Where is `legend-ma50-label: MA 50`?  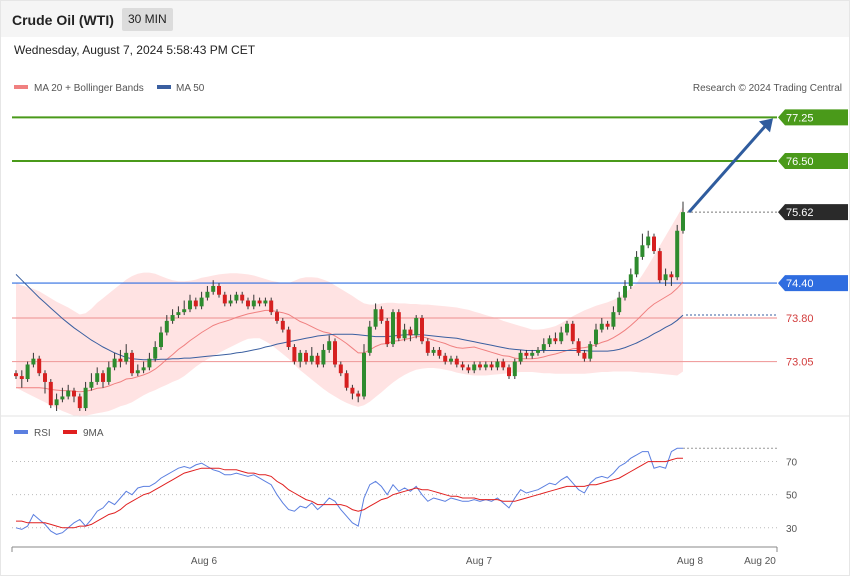 legend-ma50-label: MA 50 is located at coordinates (190, 88).